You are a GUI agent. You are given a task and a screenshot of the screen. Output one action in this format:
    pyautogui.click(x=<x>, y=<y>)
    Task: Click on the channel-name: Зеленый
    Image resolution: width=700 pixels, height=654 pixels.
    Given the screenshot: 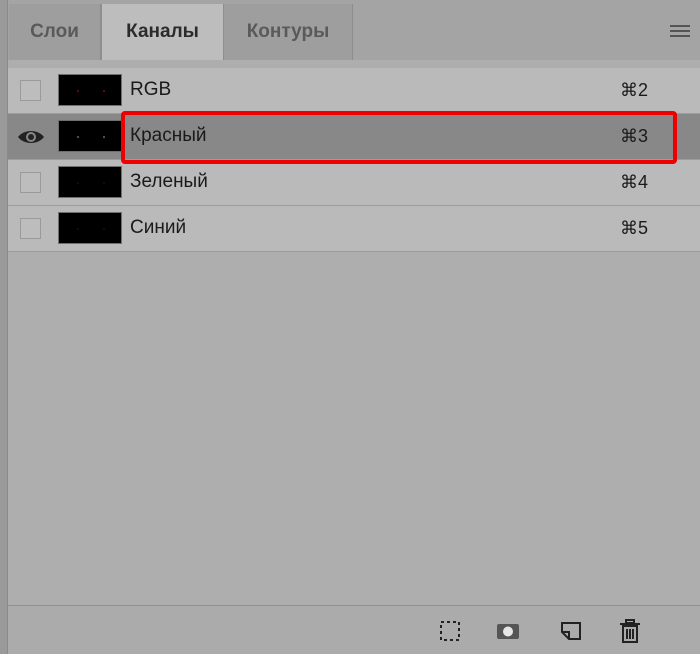 What is the action you would take?
    pyautogui.click(x=169, y=181)
    